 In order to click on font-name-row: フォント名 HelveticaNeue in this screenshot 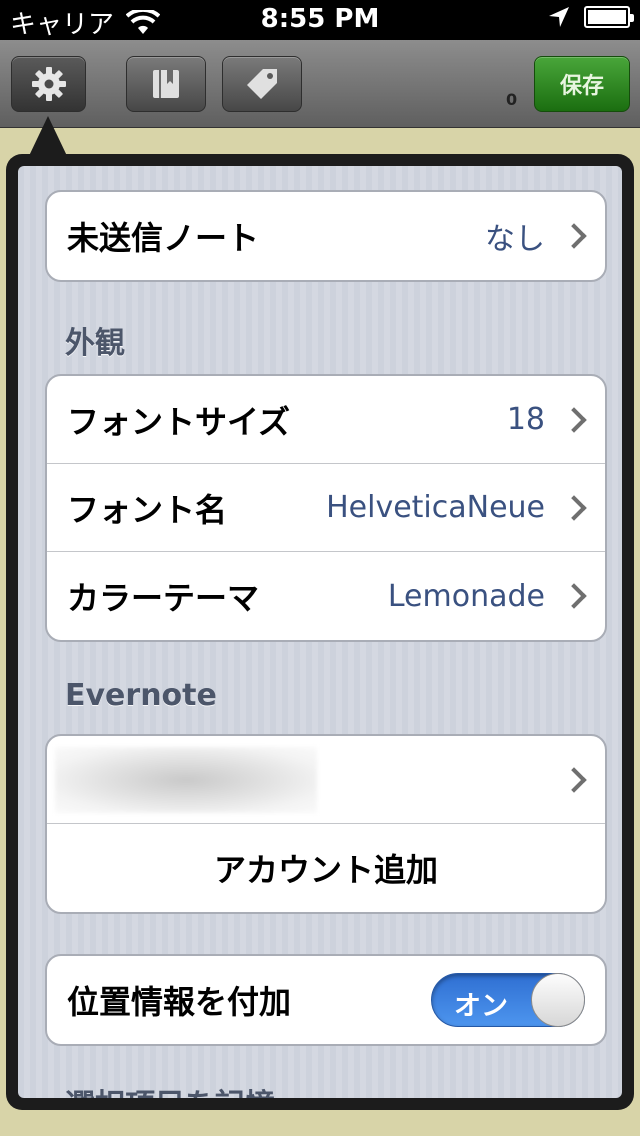, I will do `click(326, 508)`.